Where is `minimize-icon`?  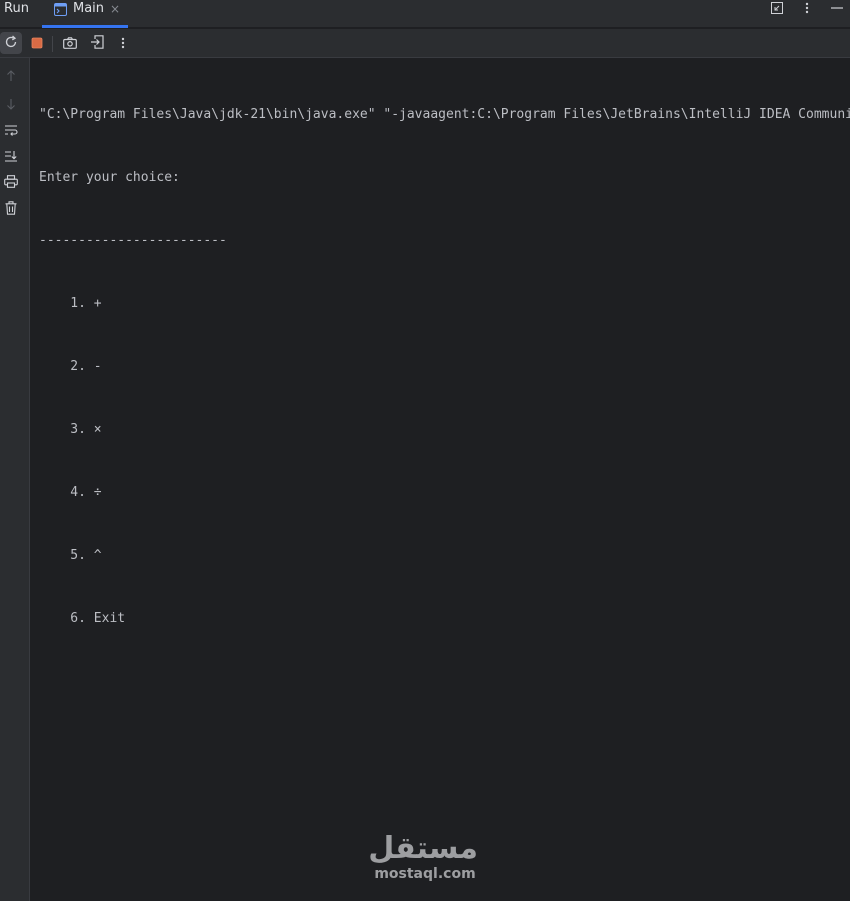
minimize-icon is located at coordinates (837, 8).